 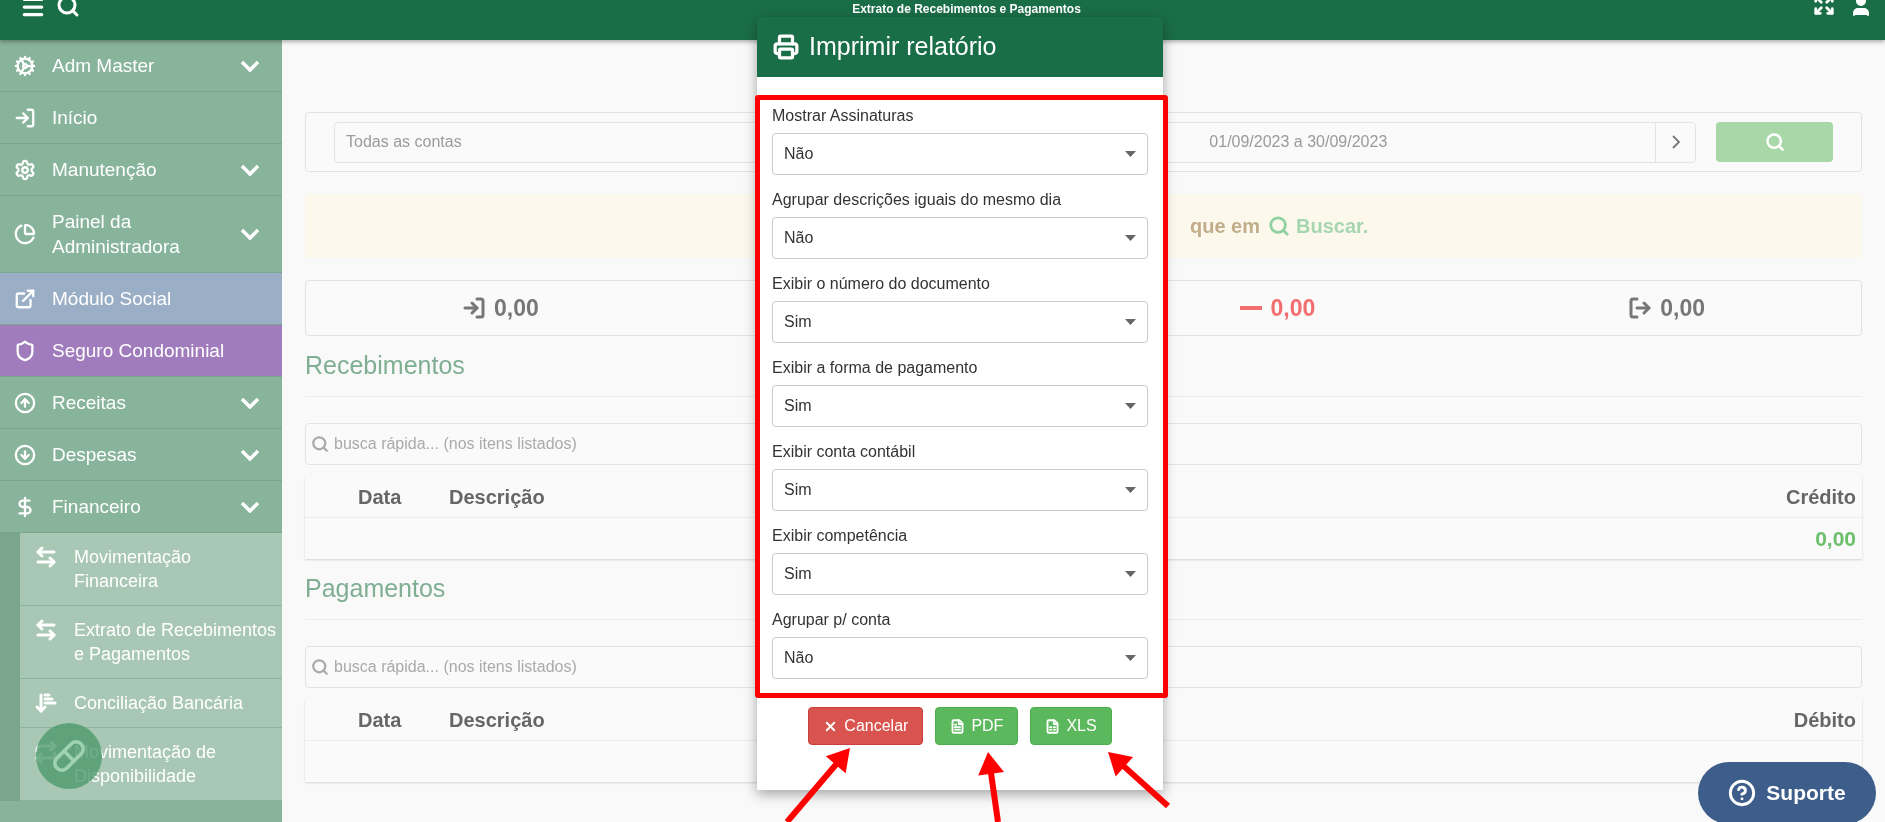 I want to click on sidebar-item-label: Início, so click(x=75, y=118).